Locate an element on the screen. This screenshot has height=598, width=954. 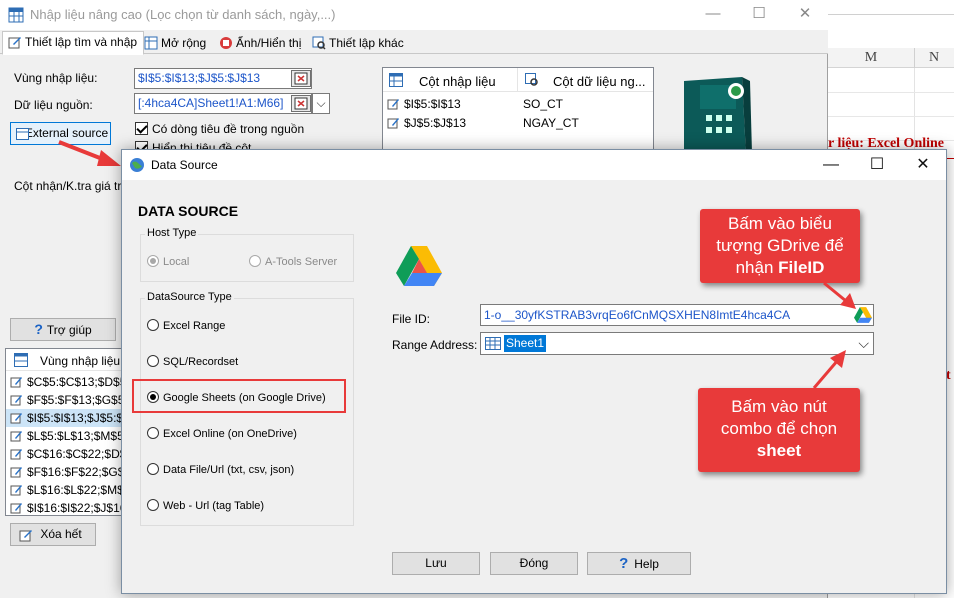
list-item: $C$16:$C$22;$D$1 is located at coordinates (71, 454).